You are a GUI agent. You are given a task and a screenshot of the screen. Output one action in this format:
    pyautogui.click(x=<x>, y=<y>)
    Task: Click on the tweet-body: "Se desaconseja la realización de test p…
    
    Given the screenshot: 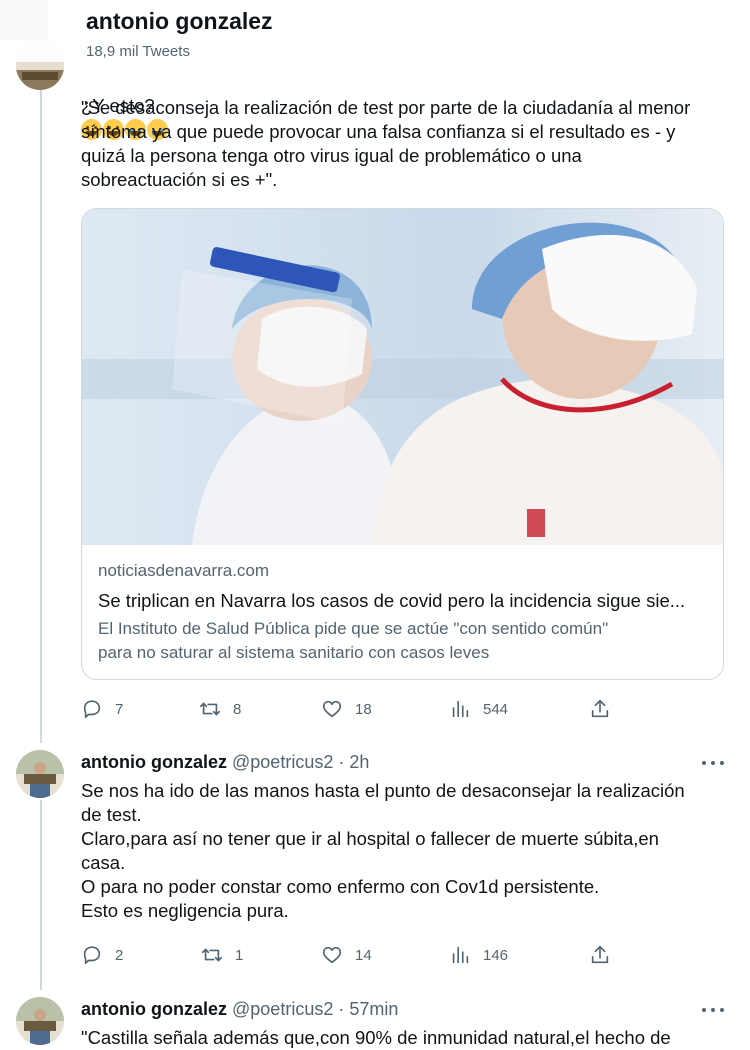 What is the action you would take?
    pyautogui.click(x=386, y=143)
    